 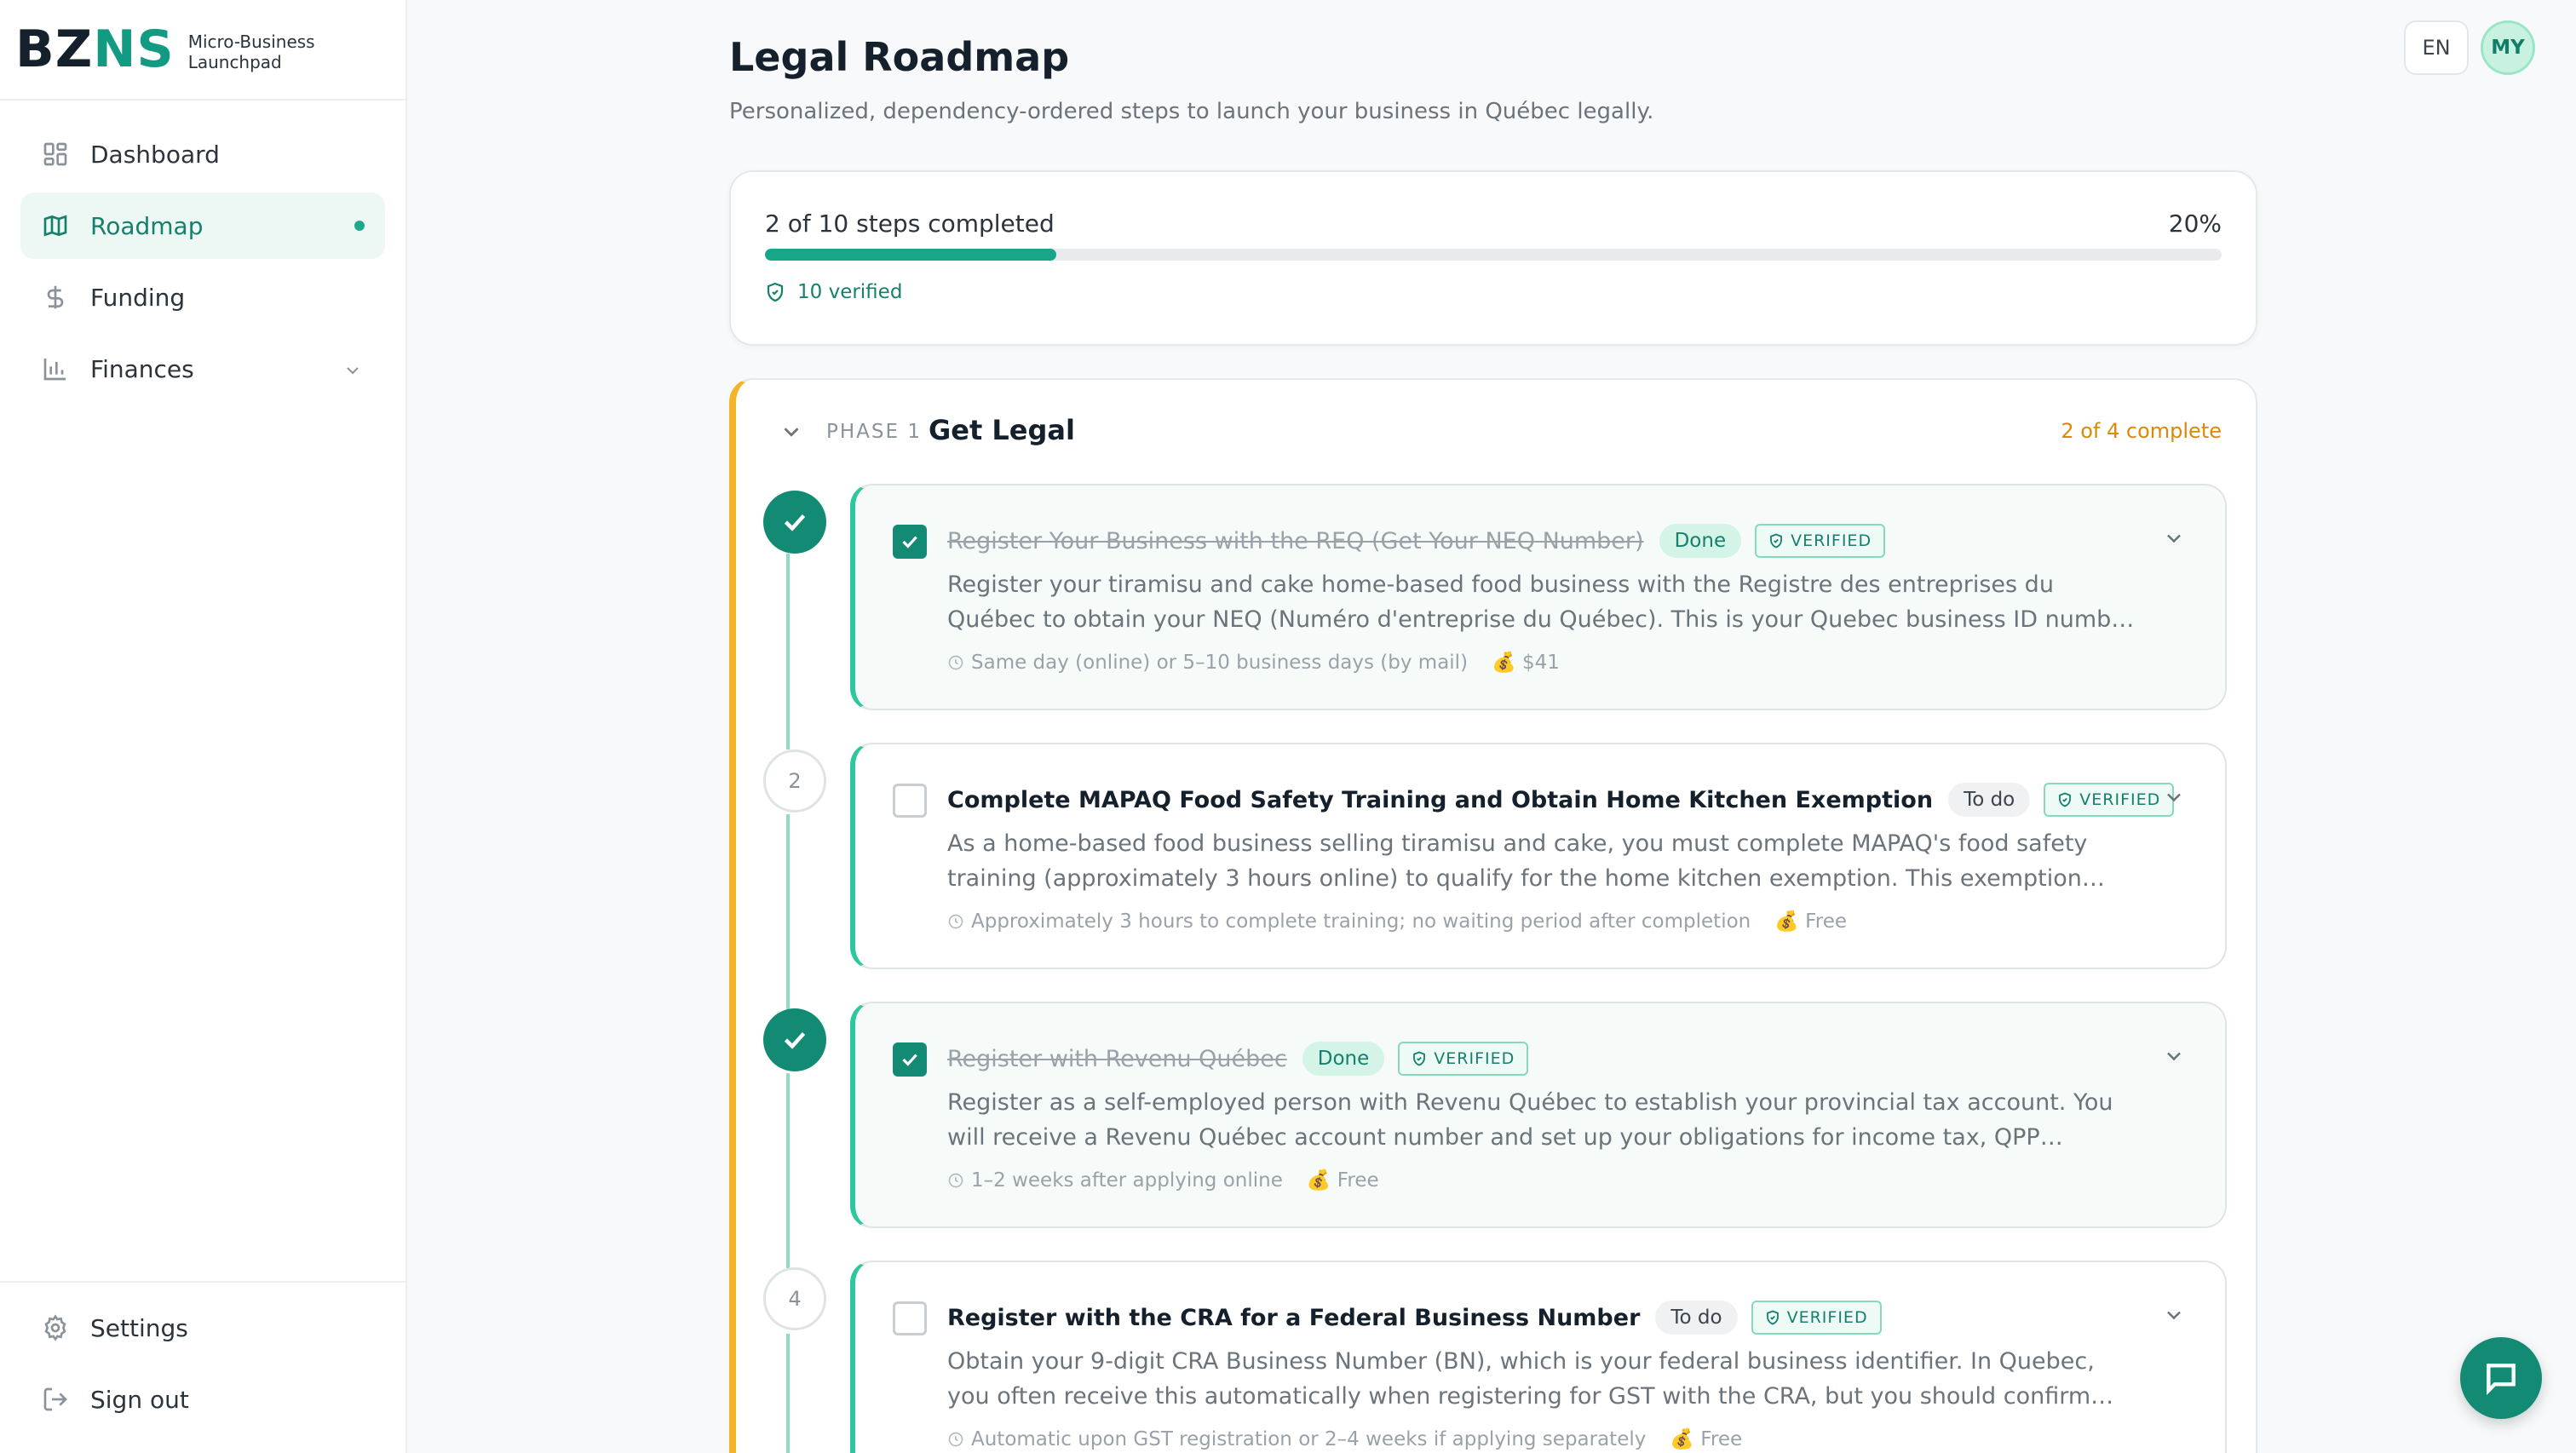 What do you see at coordinates (2437, 47) in the screenshot?
I see `language-toggle-button: EN` at bounding box center [2437, 47].